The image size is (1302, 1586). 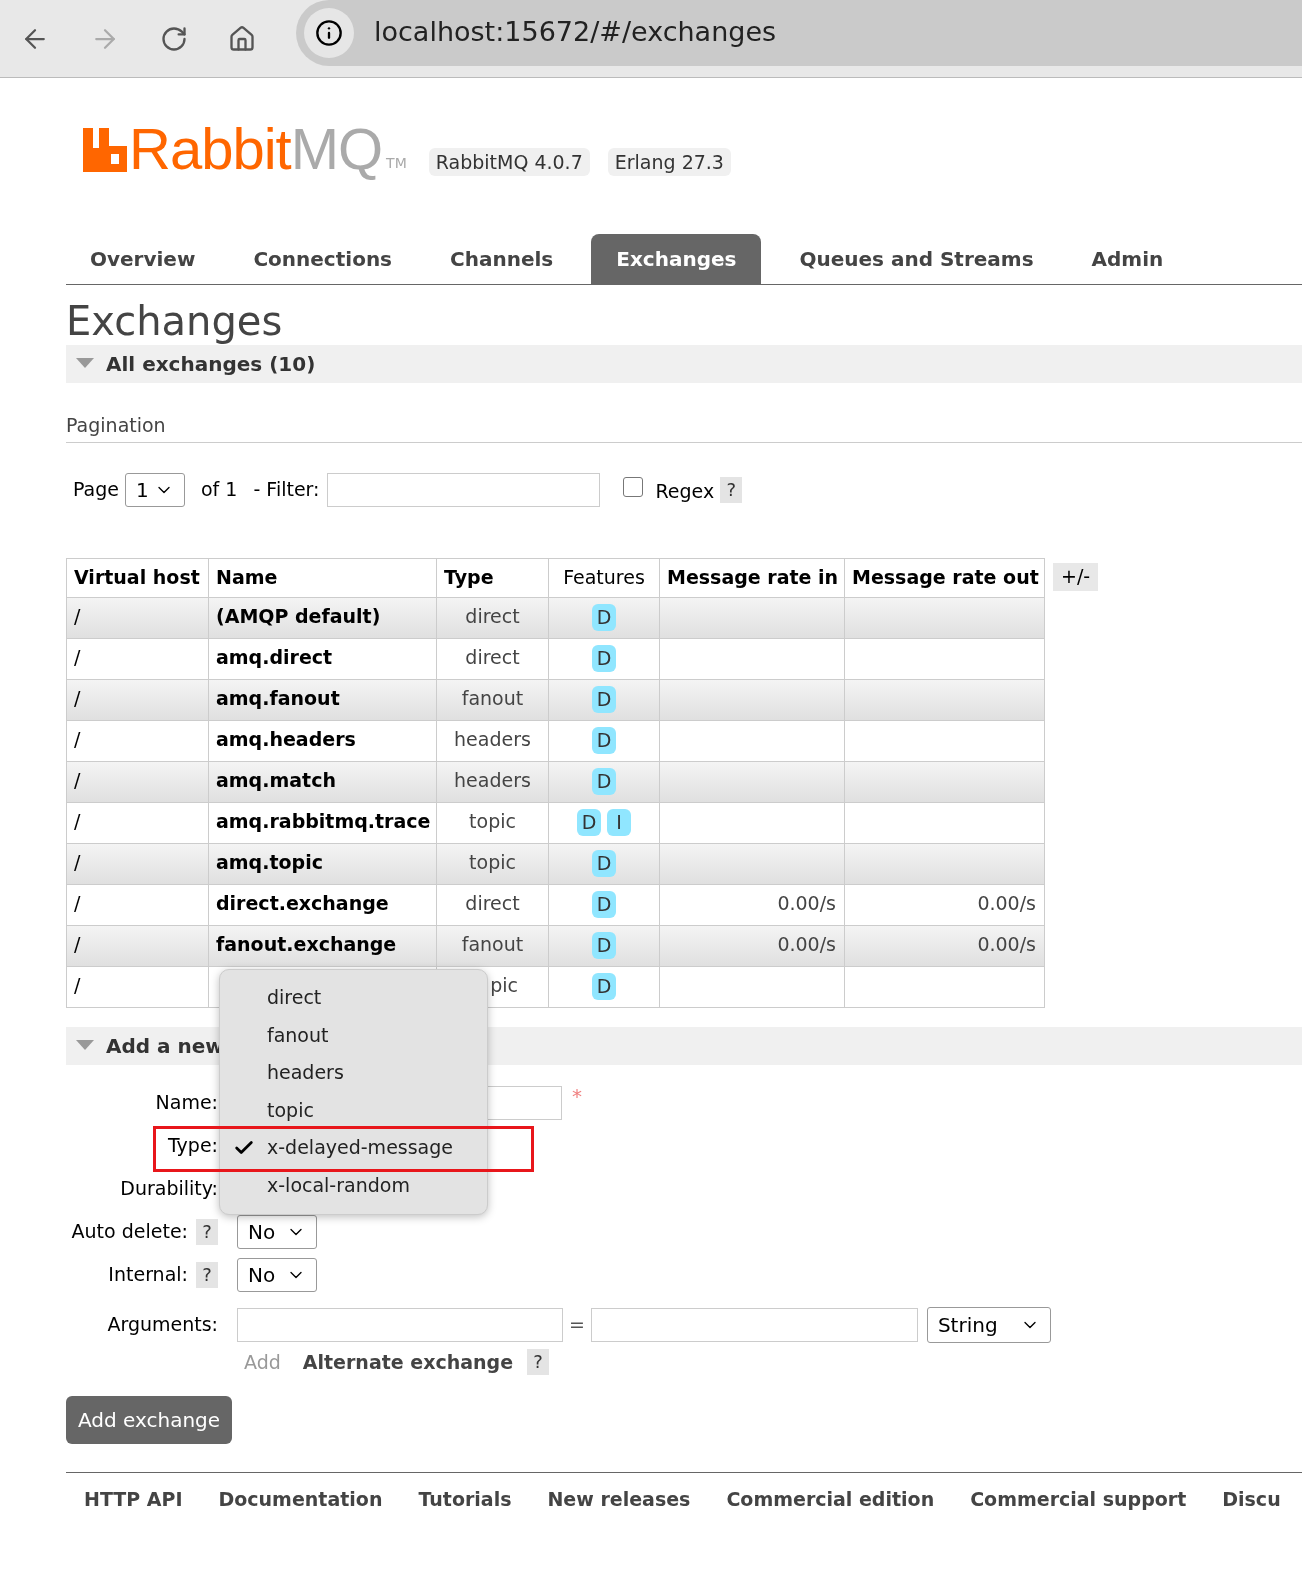 What do you see at coordinates (577, 1325) in the screenshot?
I see `equals-sign: =` at bounding box center [577, 1325].